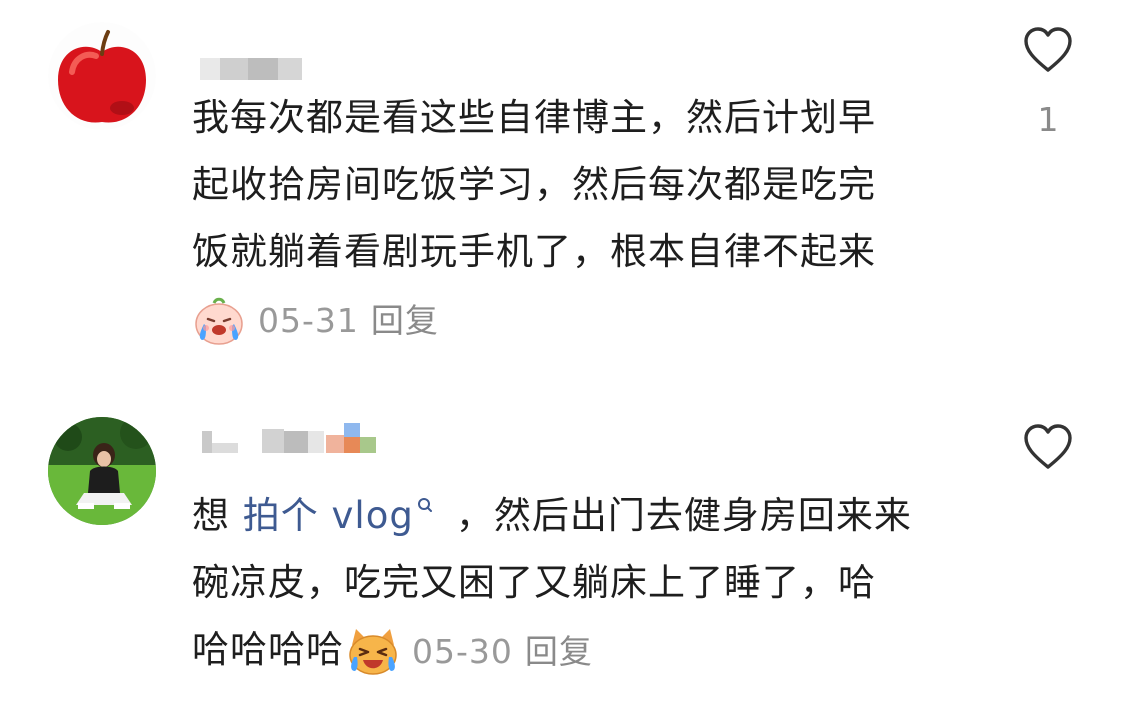 The height and width of the screenshot is (703, 1125). I want to click on comment-meta: 05-30 回复, so click(469, 651).